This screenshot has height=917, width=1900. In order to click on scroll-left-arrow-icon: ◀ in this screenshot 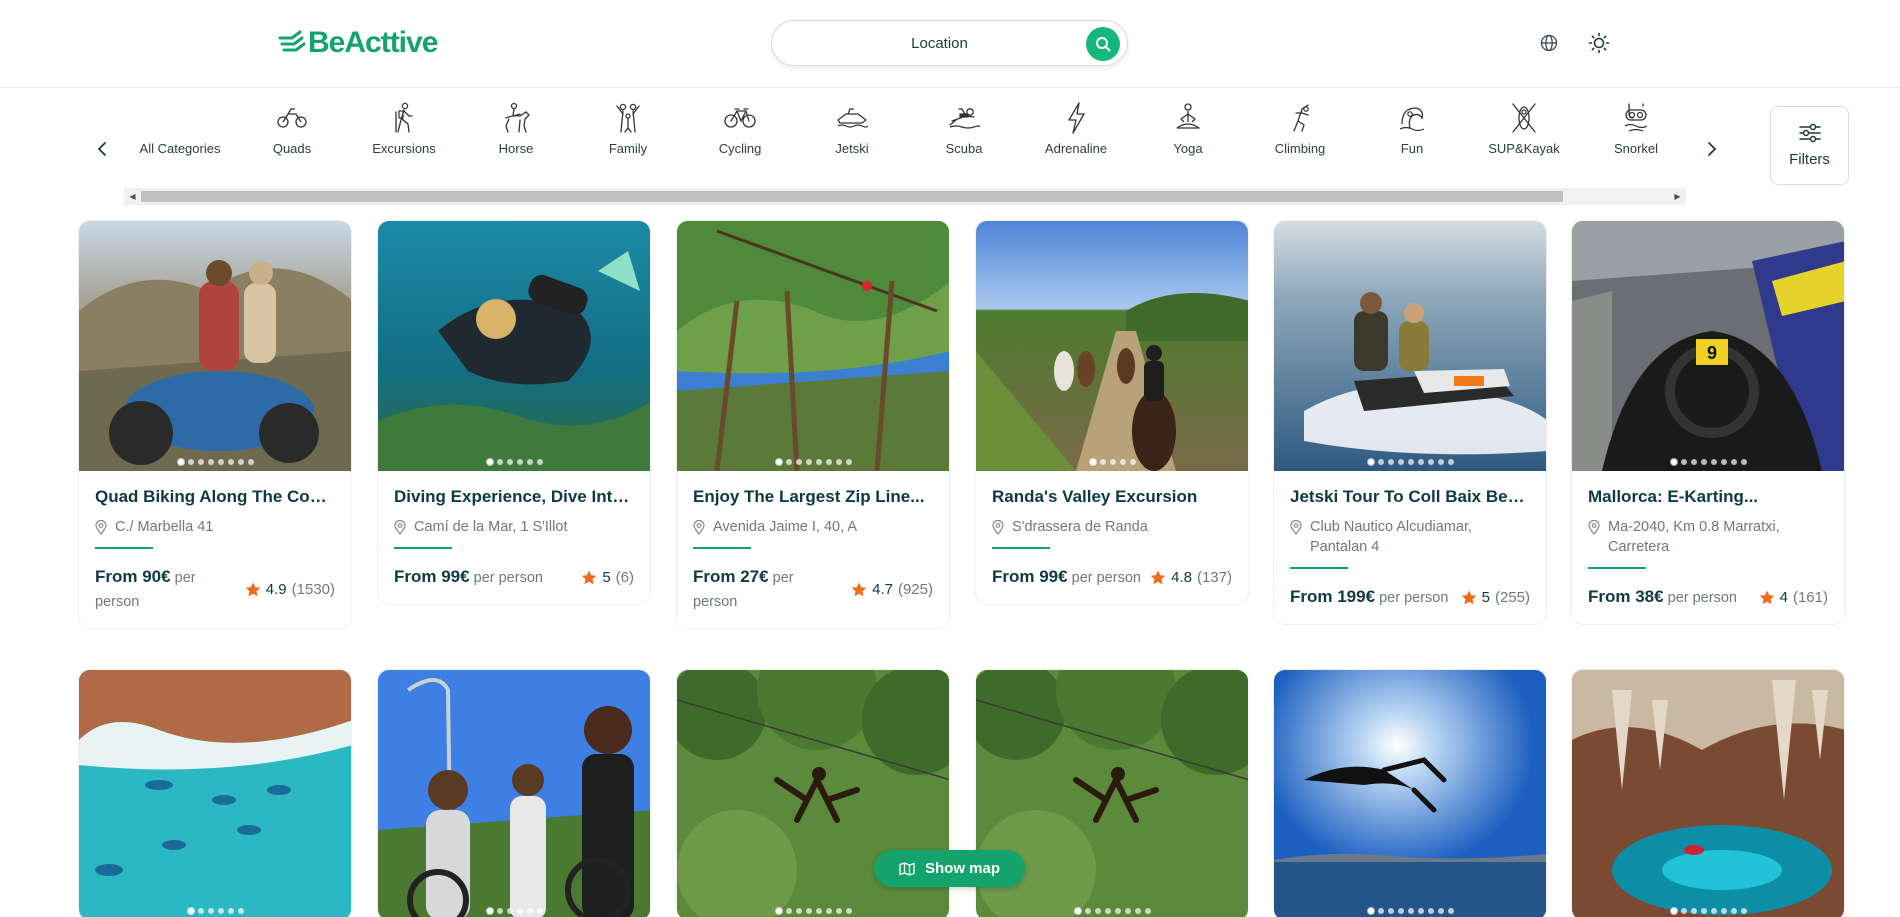, I will do `click(132, 196)`.